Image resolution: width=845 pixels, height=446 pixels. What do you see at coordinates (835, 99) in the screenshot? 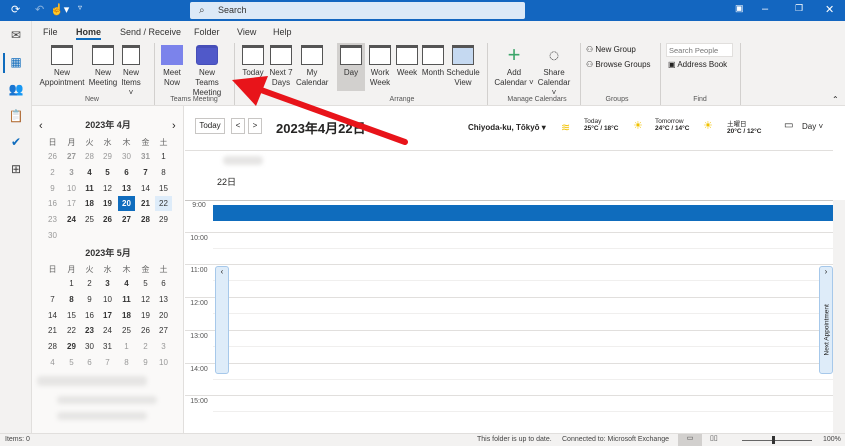
I see `collapse-ribbon-icon: ⌃` at bounding box center [835, 99].